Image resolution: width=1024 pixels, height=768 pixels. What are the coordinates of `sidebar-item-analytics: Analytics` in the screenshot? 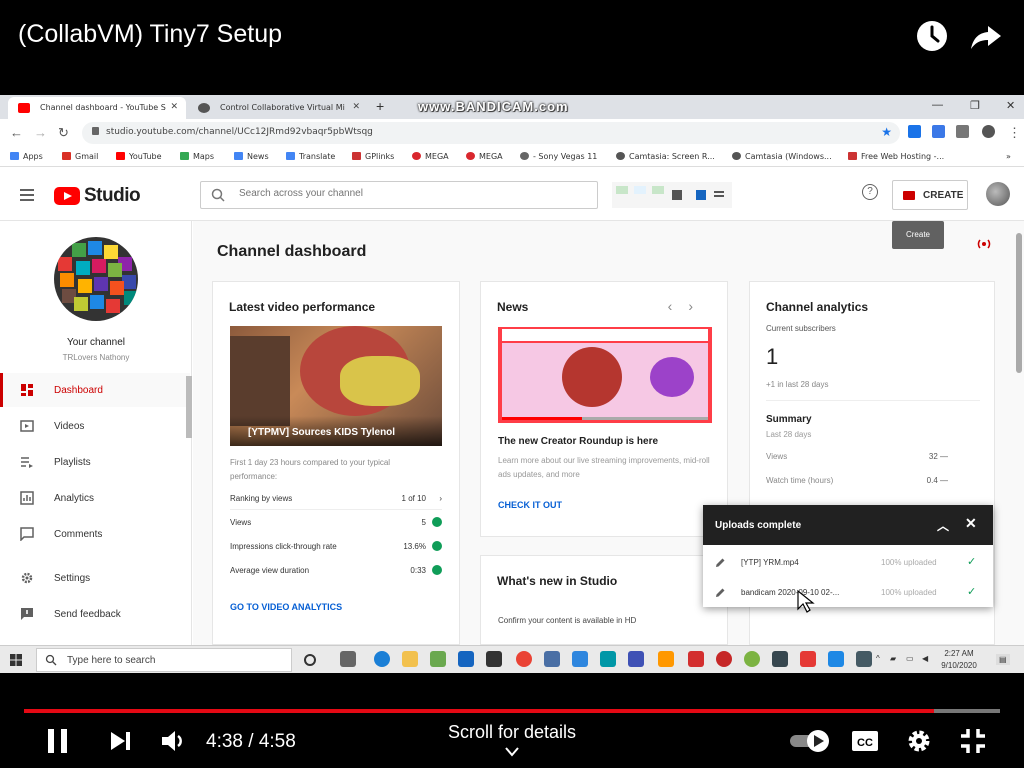 It's located at (95, 498).